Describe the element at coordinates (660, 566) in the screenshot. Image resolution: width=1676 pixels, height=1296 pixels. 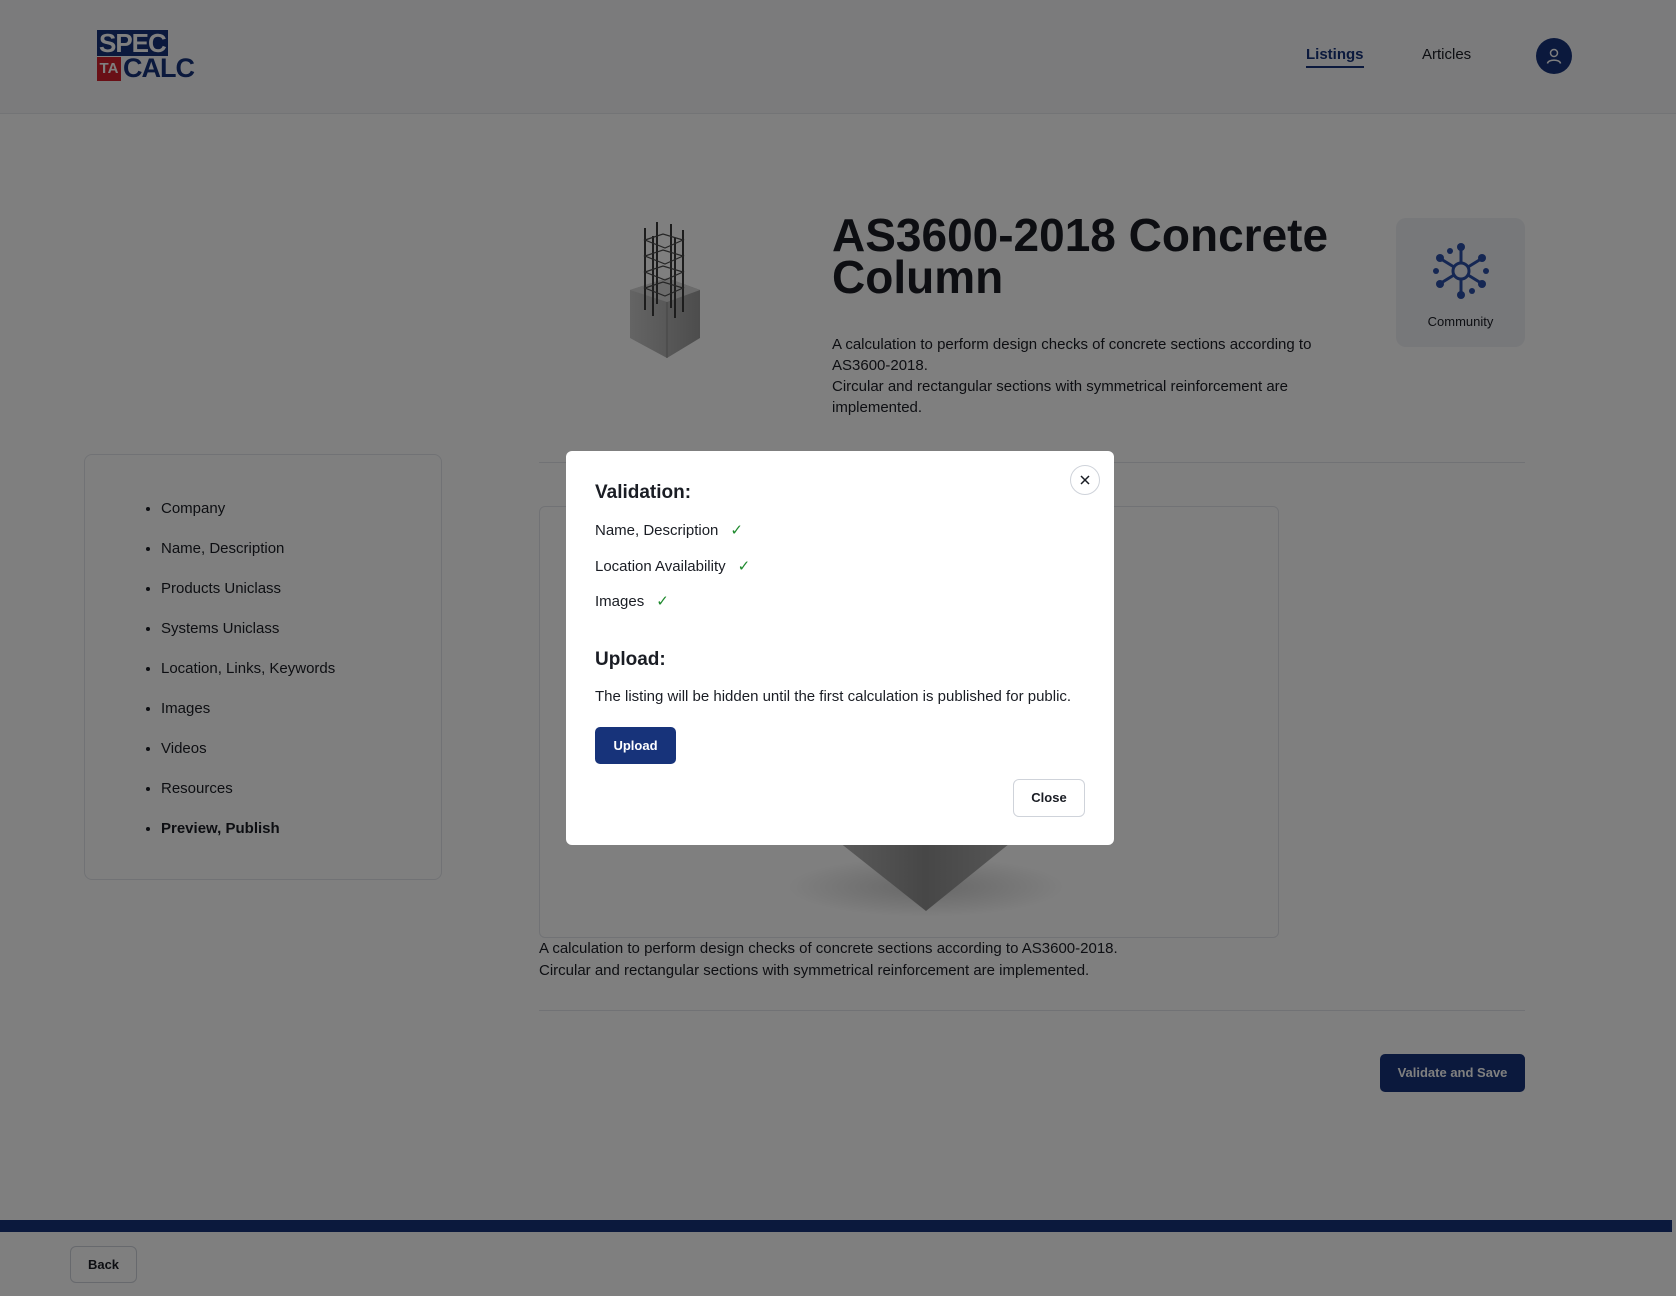
I see `check-label: Location Availability` at that location.